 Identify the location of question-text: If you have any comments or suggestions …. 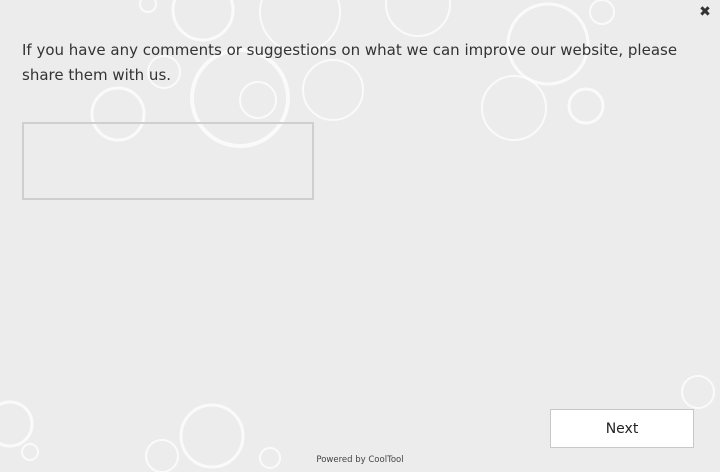
(350, 62).